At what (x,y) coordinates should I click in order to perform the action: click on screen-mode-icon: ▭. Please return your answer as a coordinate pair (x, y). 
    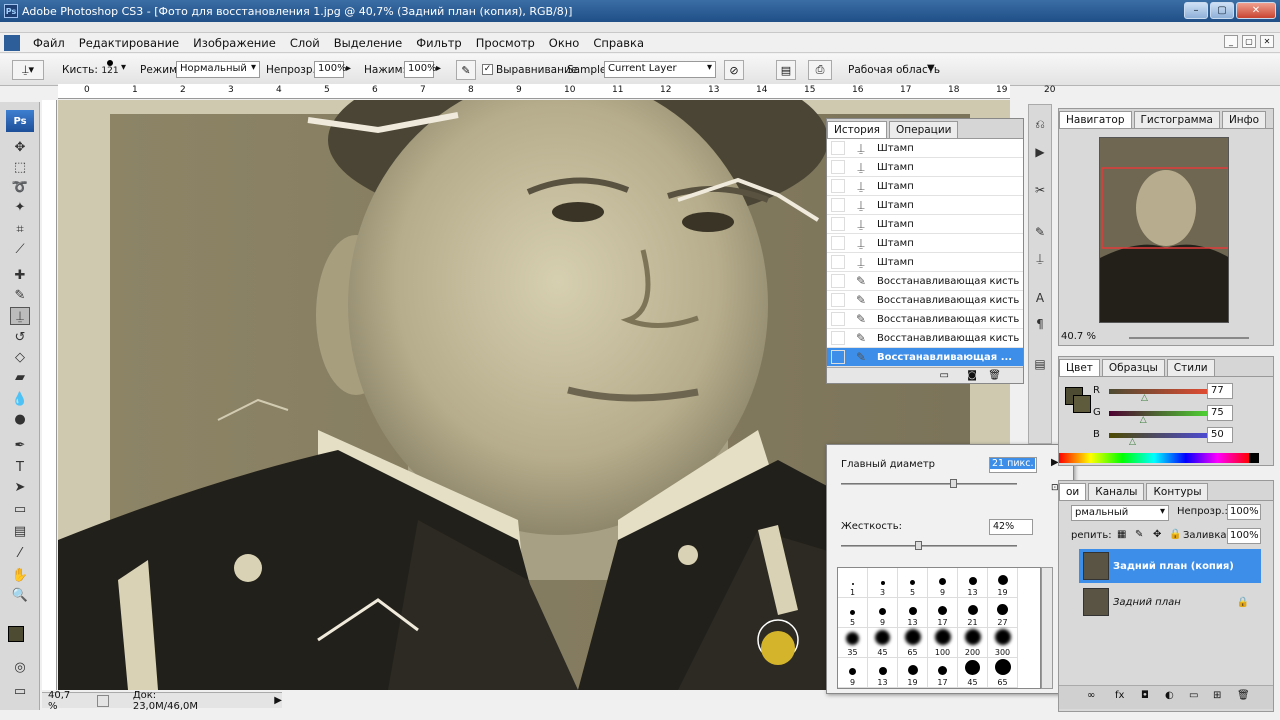
    Looking at the image, I should click on (20, 691).